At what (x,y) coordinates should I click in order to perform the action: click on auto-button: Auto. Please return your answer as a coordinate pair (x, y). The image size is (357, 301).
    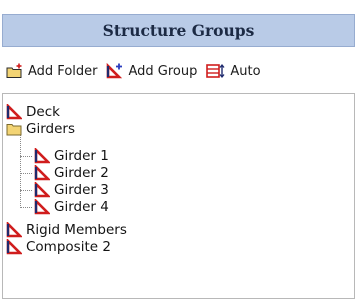
    Looking at the image, I should click on (233, 71).